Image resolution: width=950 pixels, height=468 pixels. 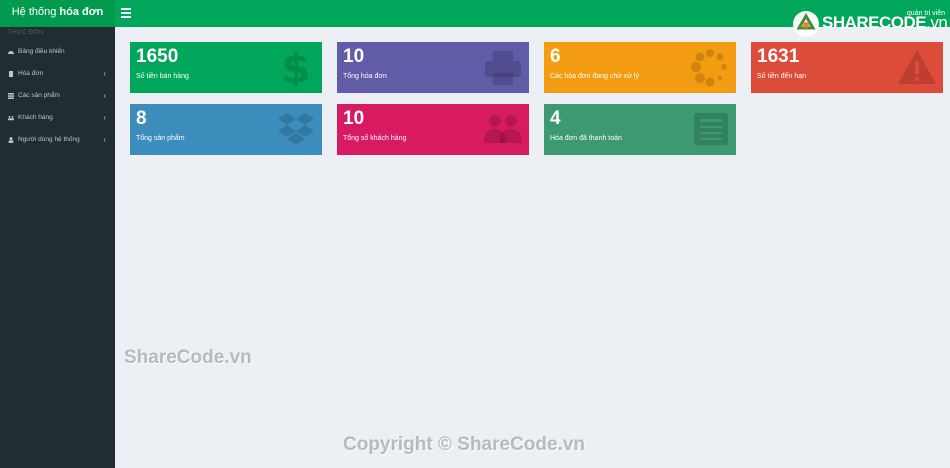 What do you see at coordinates (11, 140) in the screenshot?
I see `user-icon` at bounding box center [11, 140].